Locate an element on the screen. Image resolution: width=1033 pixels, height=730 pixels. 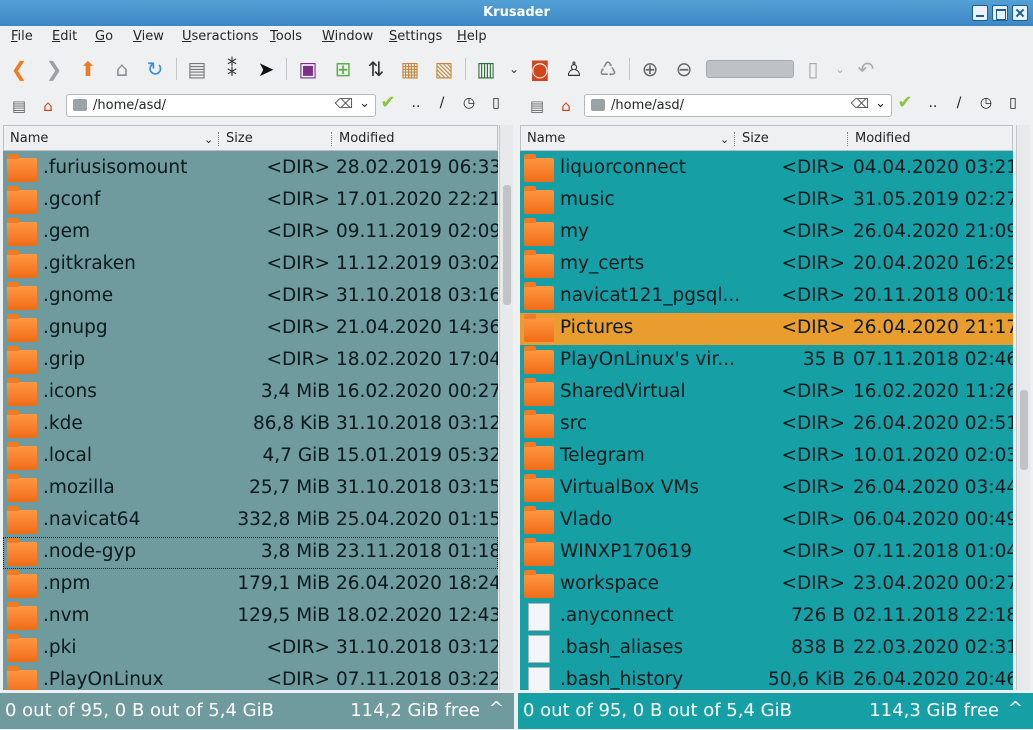
menu-view: View is located at coordinates (148, 36).